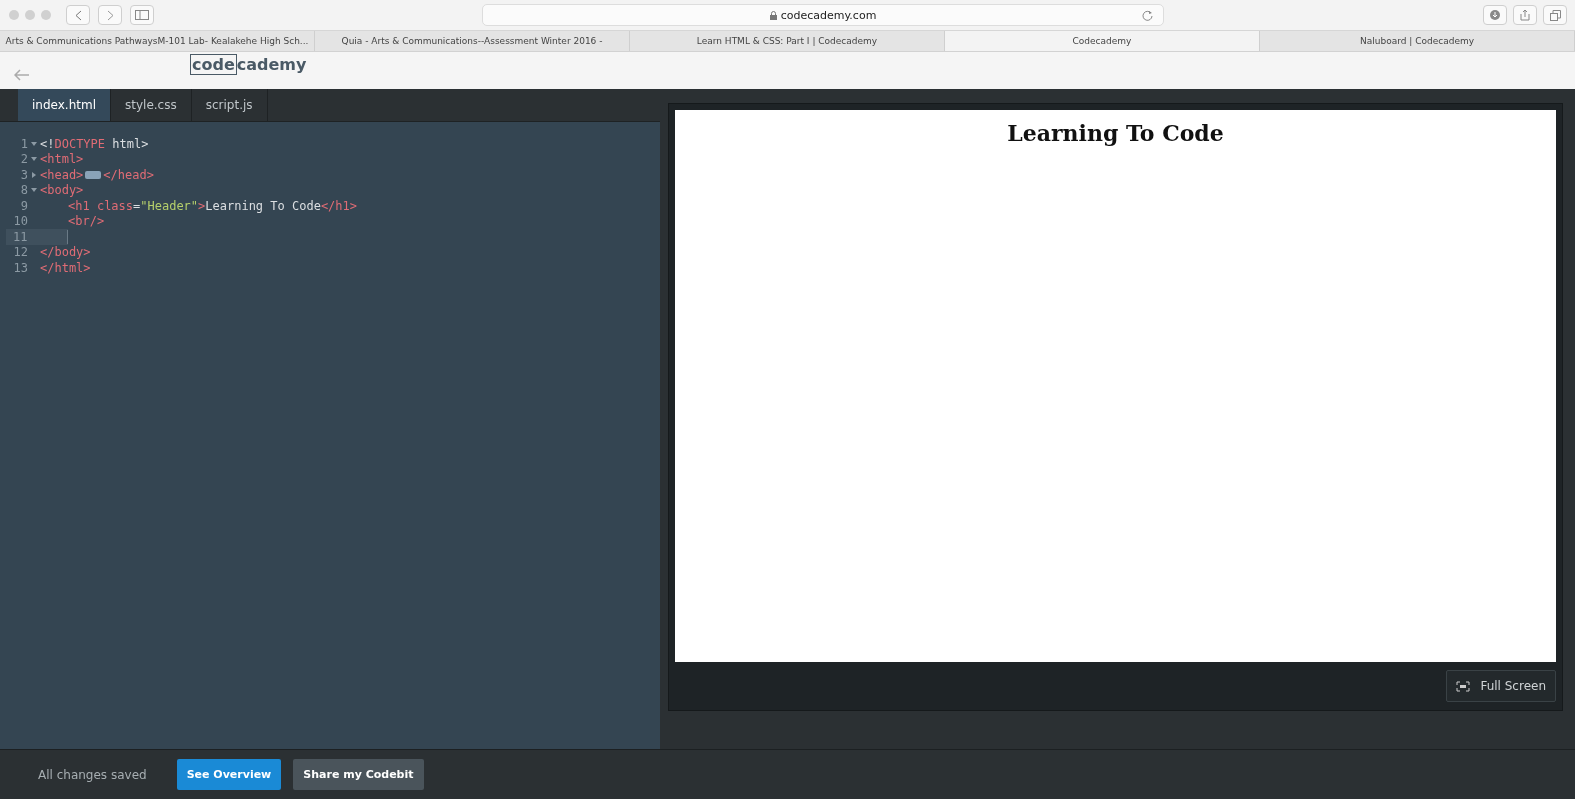 The image size is (1575, 799). Describe the element at coordinates (62, 159) in the screenshot. I see `code-token: <html>` at that location.